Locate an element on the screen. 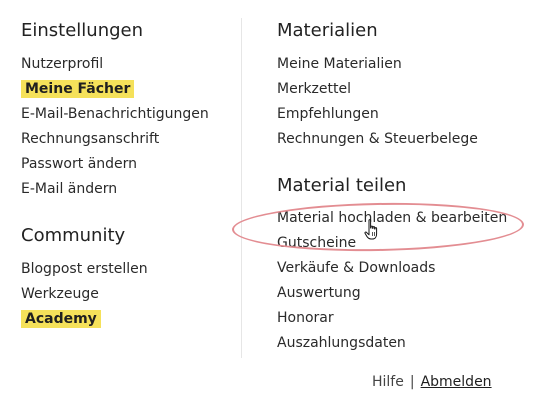 Image resolution: width=543 pixels, height=412 pixels. footer-links: Hilfe | Abmelden is located at coordinates (432, 382).